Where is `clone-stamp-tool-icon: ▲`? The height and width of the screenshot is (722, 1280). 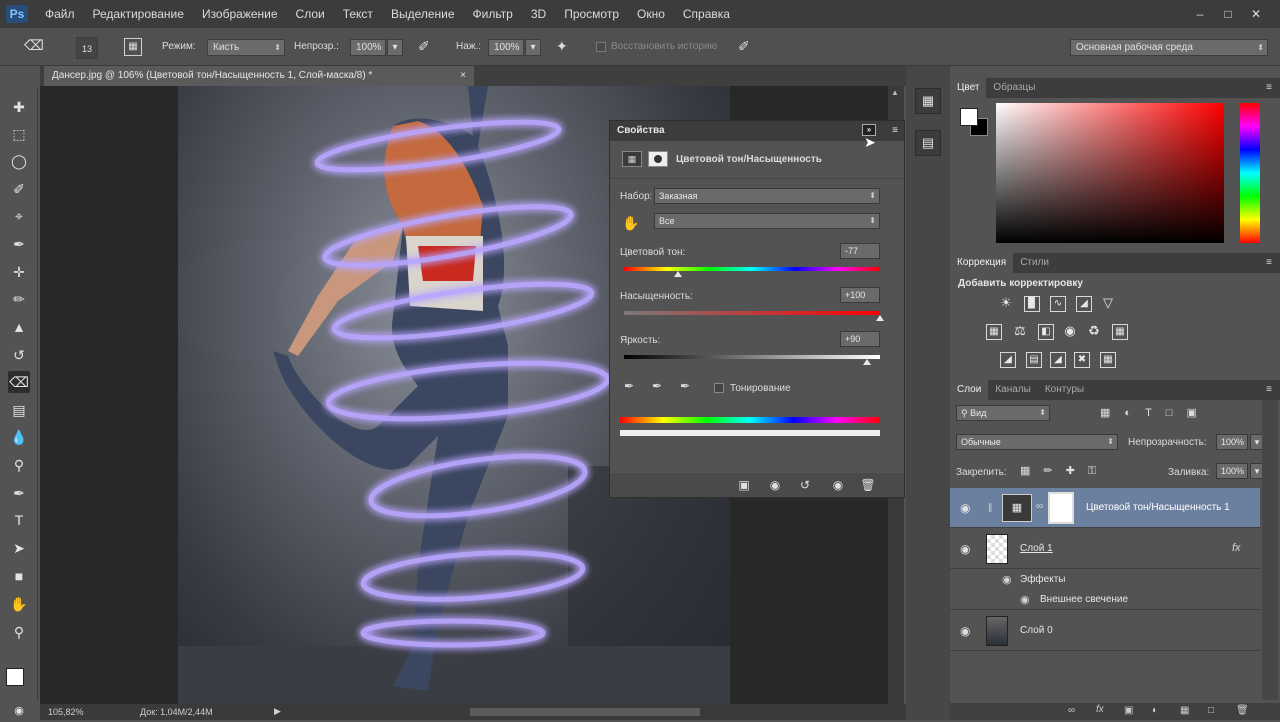 clone-stamp-tool-icon: ▲ is located at coordinates (19, 327).